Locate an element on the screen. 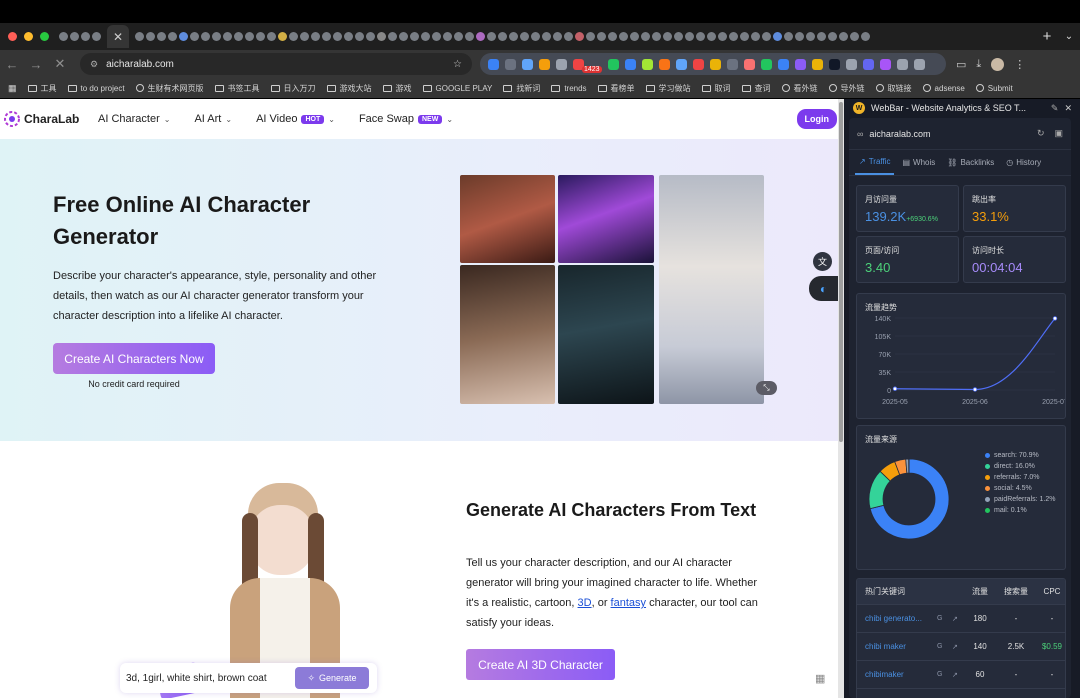 The width and height of the screenshot is (1080, 698). bookmark-item: 生财有术网页版 is located at coordinates (169, 88).